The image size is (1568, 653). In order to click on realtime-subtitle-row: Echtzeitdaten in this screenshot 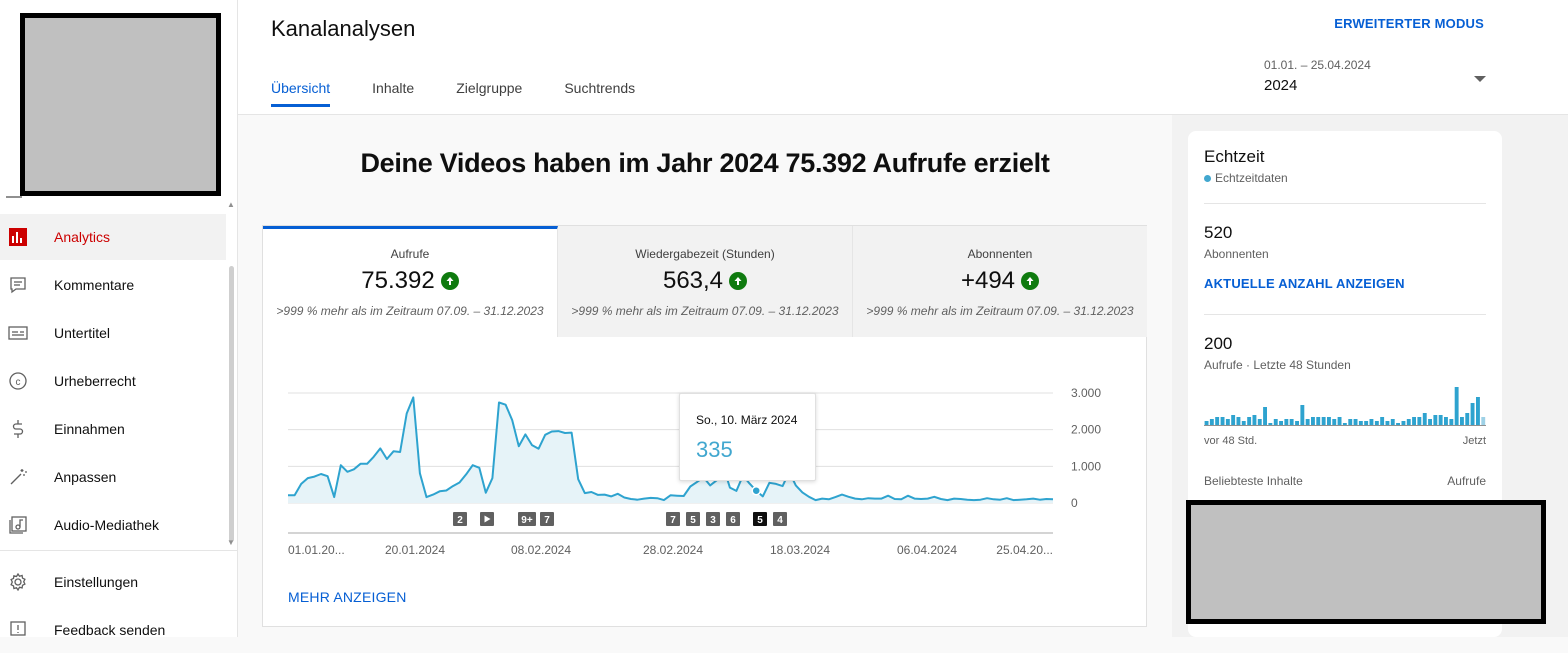, I will do `click(1246, 178)`.